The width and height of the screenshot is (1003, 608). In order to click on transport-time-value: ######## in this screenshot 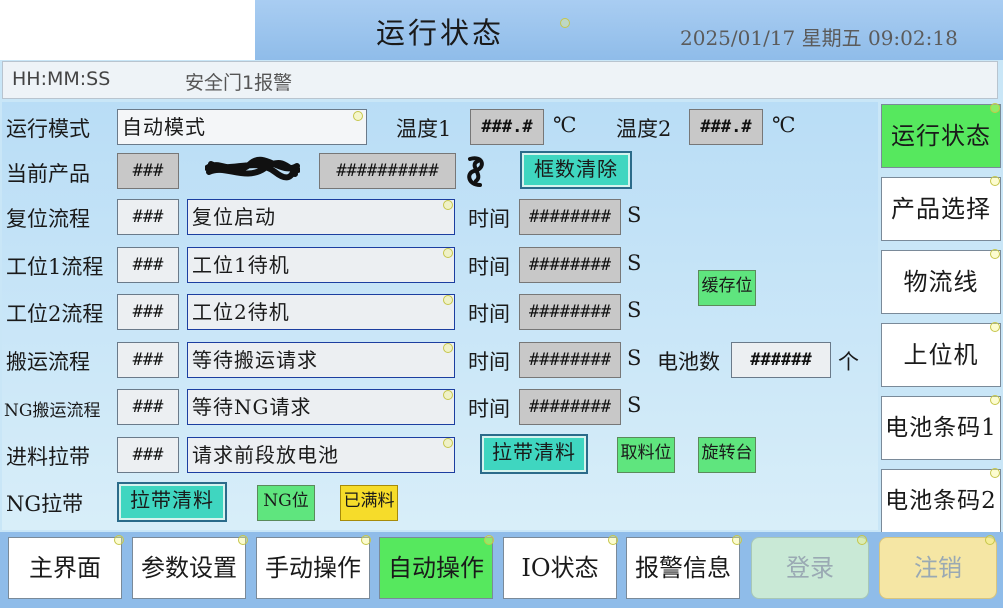, I will do `click(570, 360)`.